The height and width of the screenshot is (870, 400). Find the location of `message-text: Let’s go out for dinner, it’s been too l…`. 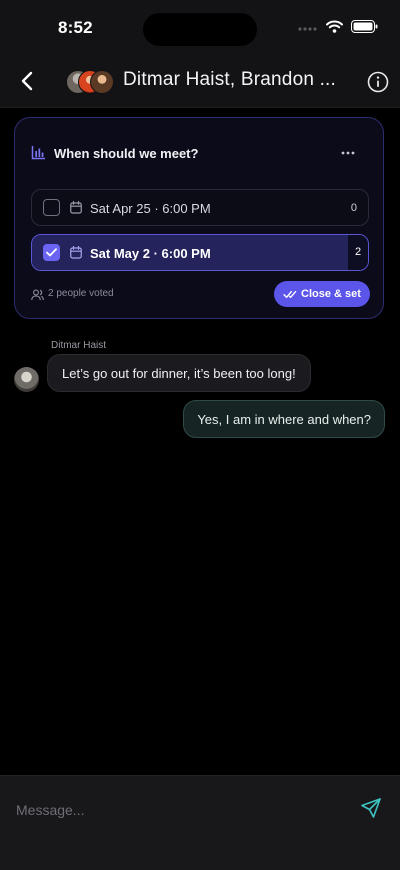

message-text: Let’s go out for dinner, it’s been too l… is located at coordinates (179, 373).